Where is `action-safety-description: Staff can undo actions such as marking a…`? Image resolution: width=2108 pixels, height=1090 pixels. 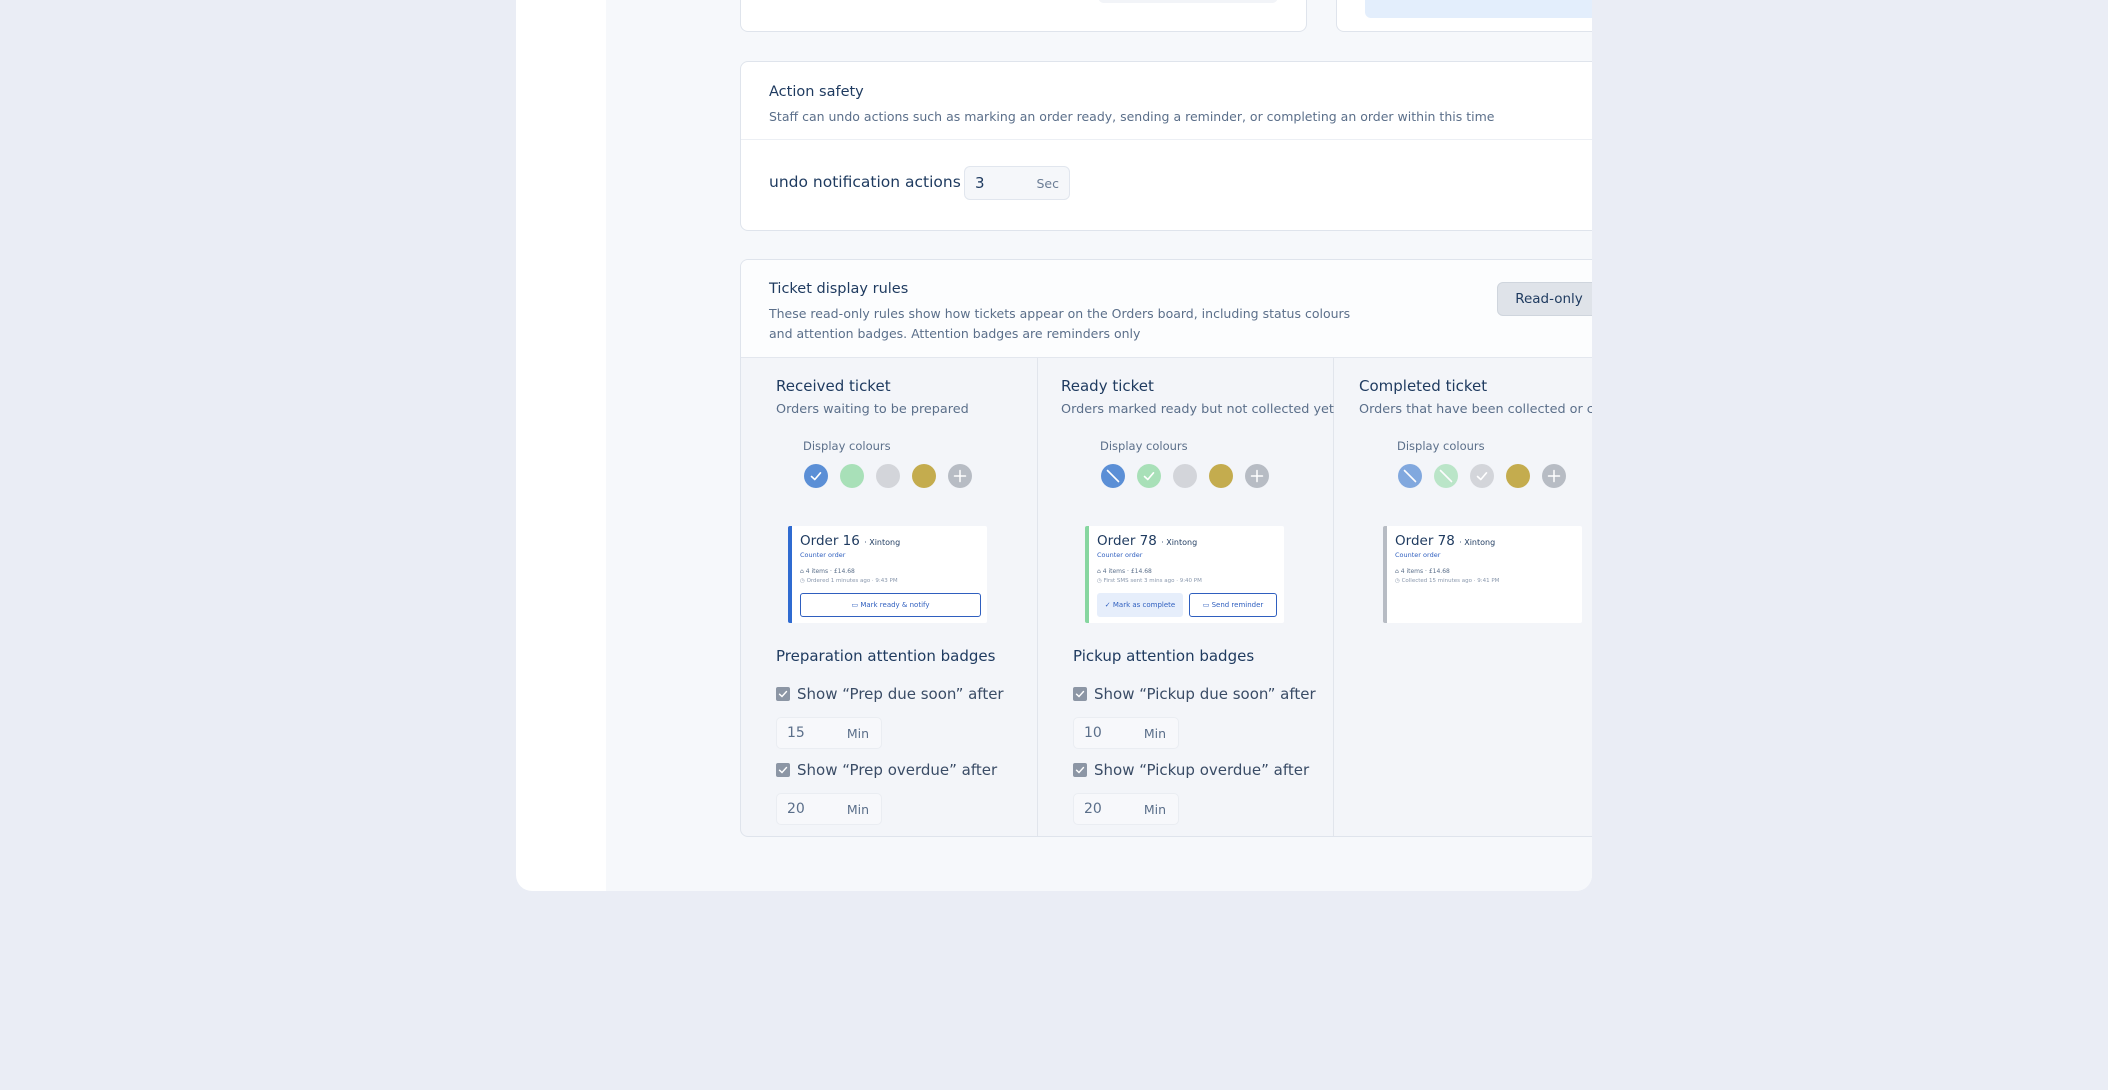
action-safety-description: Staff can undo actions such as marking a… is located at coordinates (1132, 116).